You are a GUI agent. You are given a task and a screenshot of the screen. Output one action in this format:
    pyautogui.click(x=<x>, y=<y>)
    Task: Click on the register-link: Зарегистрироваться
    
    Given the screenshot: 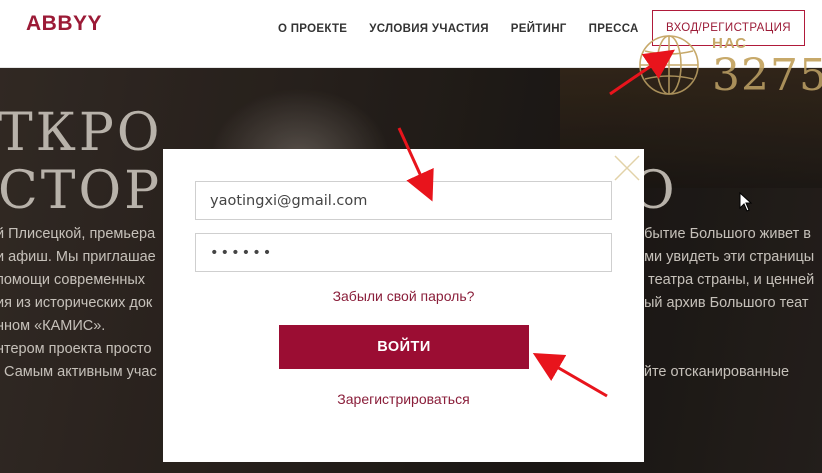 What is the action you would take?
    pyautogui.click(x=403, y=399)
    